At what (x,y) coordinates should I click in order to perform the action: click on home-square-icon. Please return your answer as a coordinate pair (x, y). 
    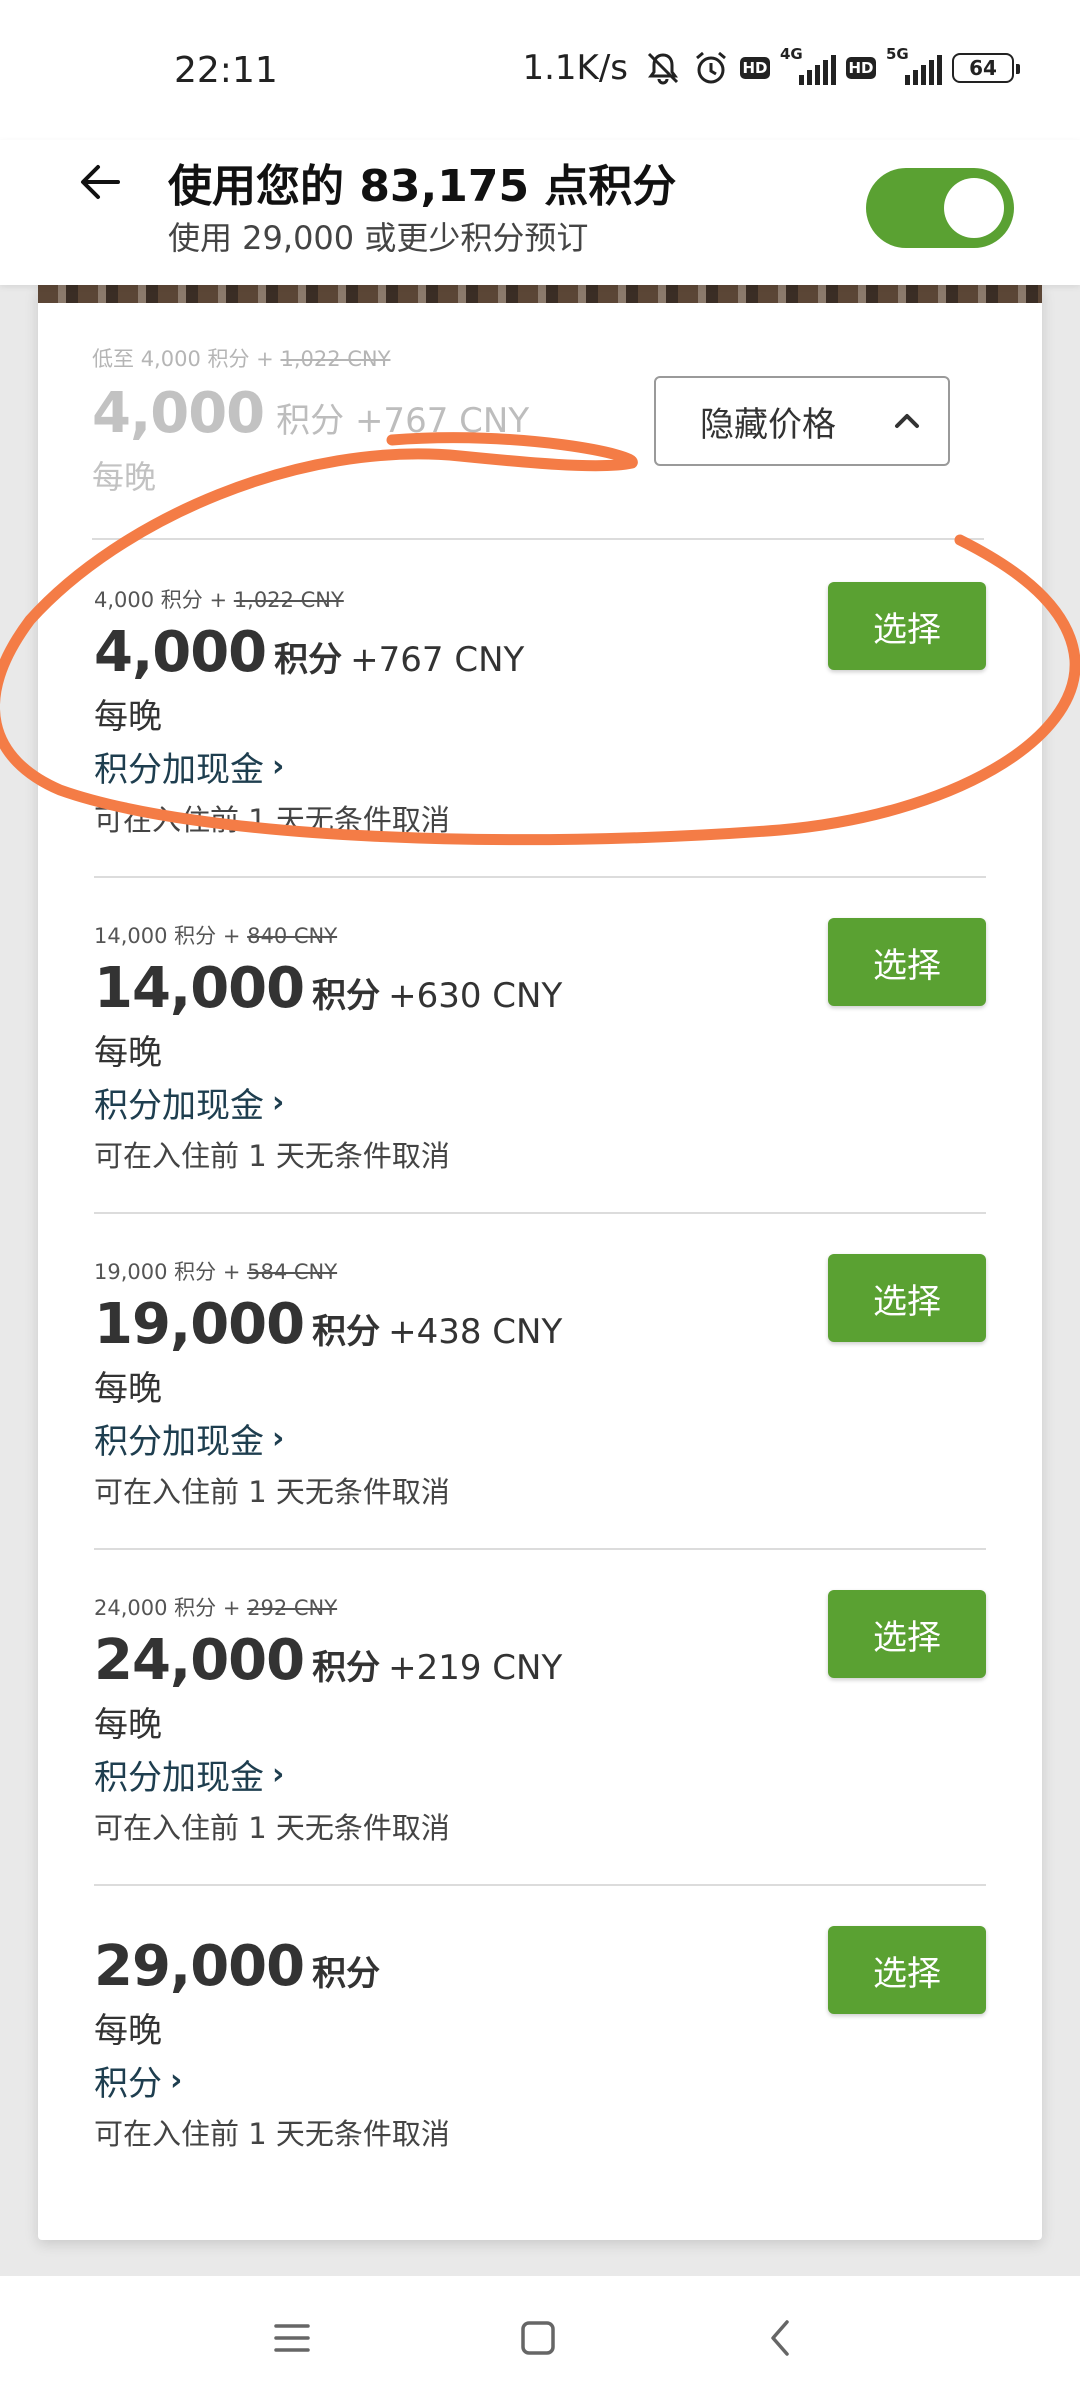
    Looking at the image, I should click on (538, 2338).